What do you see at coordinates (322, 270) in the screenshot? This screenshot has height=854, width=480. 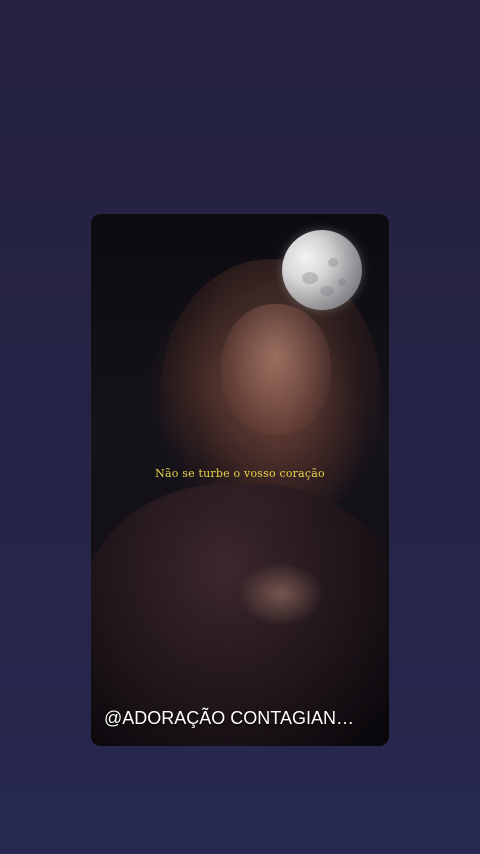 I see `moon-icon` at bounding box center [322, 270].